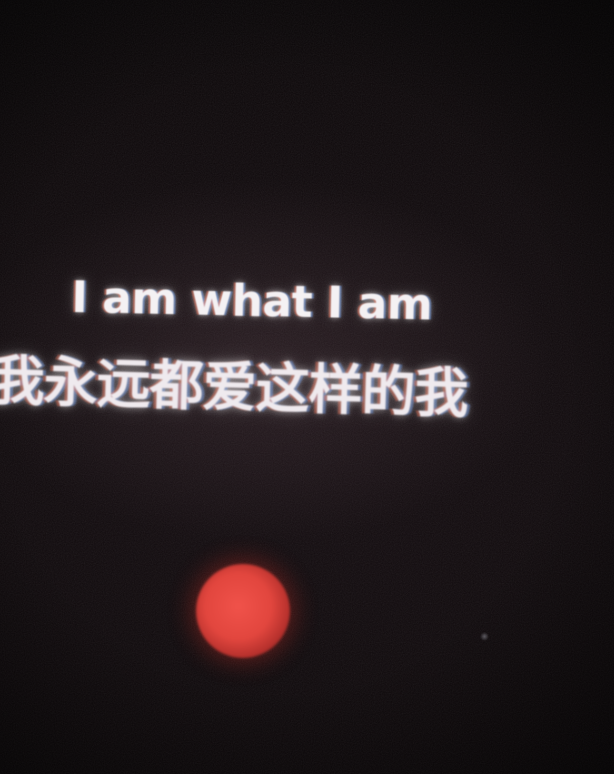  I want to click on caption-english: I am what I am, so click(251, 301).